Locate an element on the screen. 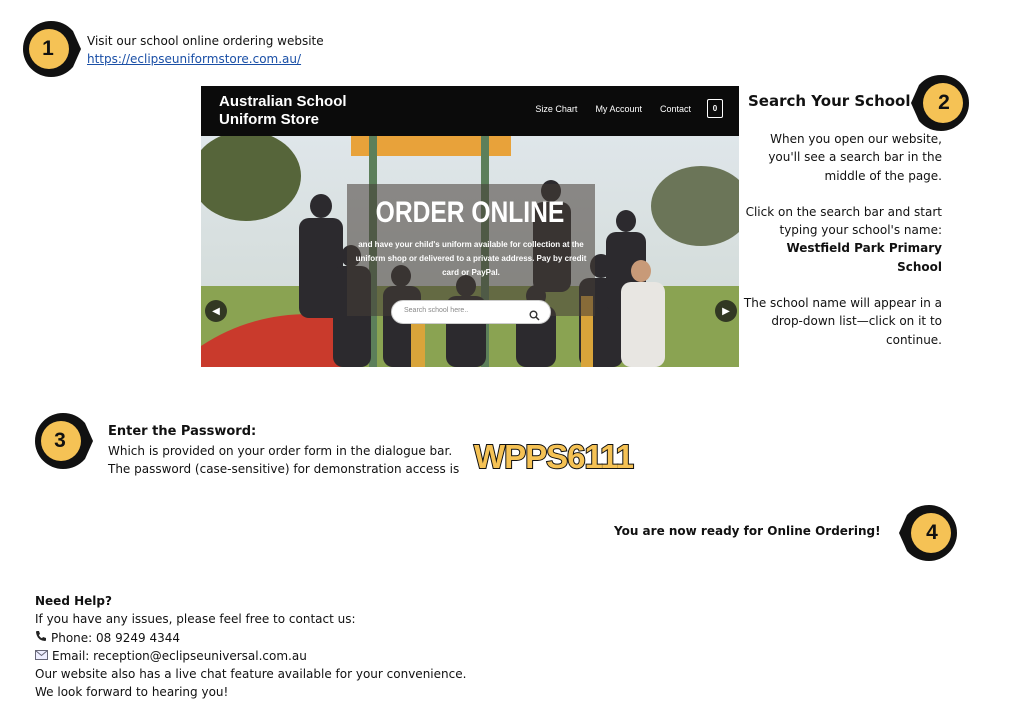 This screenshot has height=724, width=1024. step-4-text: You are now ready for Online Ordering! is located at coordinates (747, 531).